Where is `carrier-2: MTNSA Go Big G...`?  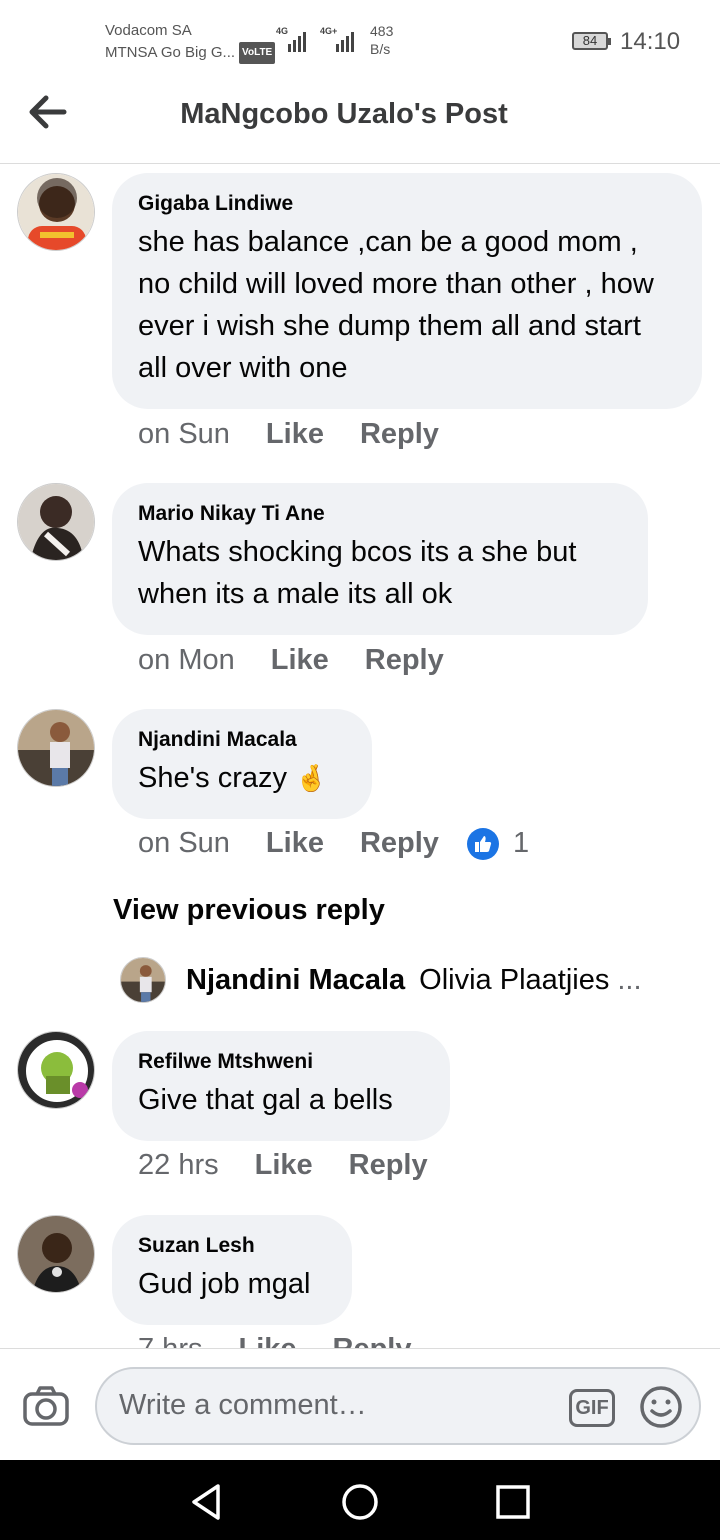
carrier-2: MTNSA Go Big G... is located at coordinates (170, 52).